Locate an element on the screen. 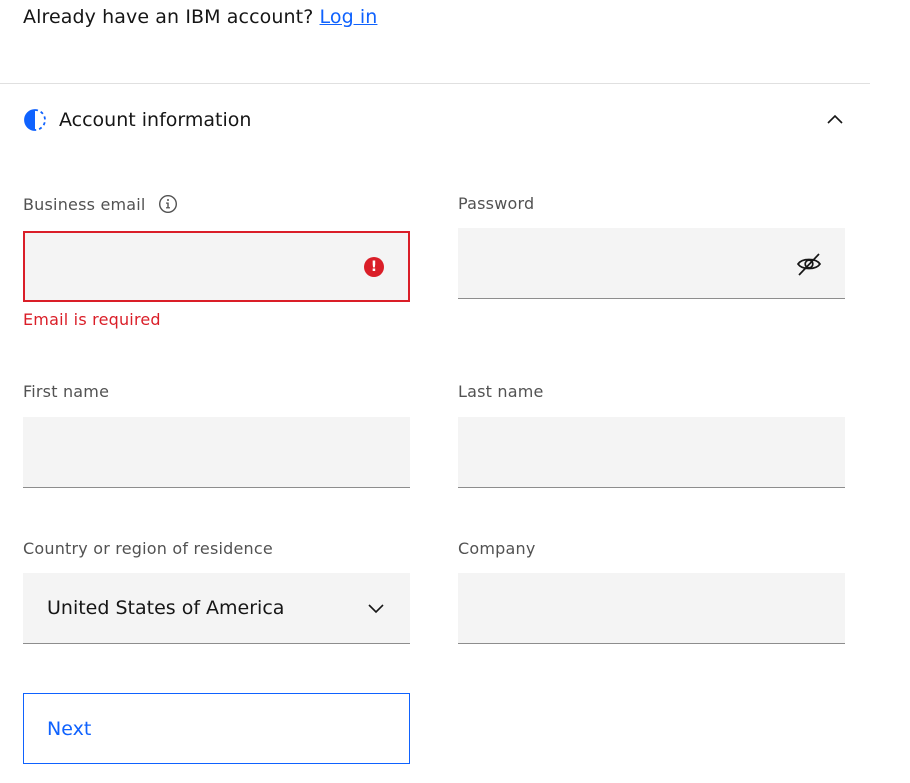 The height and width of the screenshot is (783, 910). first-name-field is located at coordinates (216, 452).